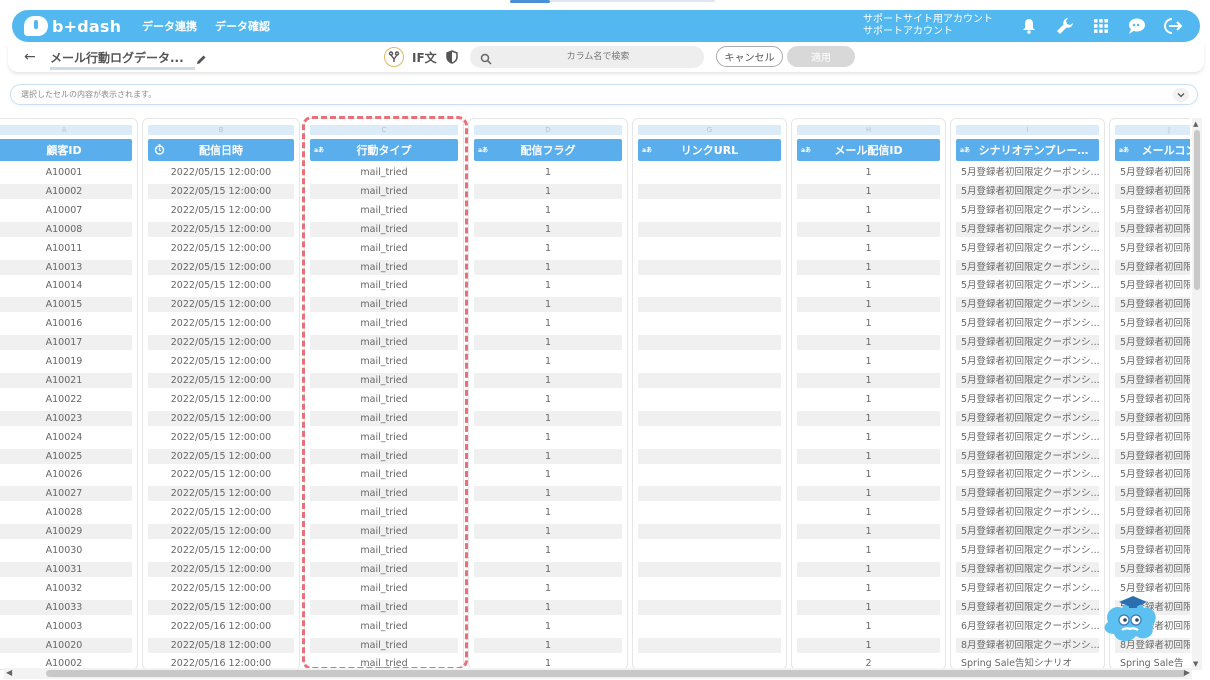 The width and height of the screenshot is (1210, 680). I want to click on column-search-input, so click(598, 57).